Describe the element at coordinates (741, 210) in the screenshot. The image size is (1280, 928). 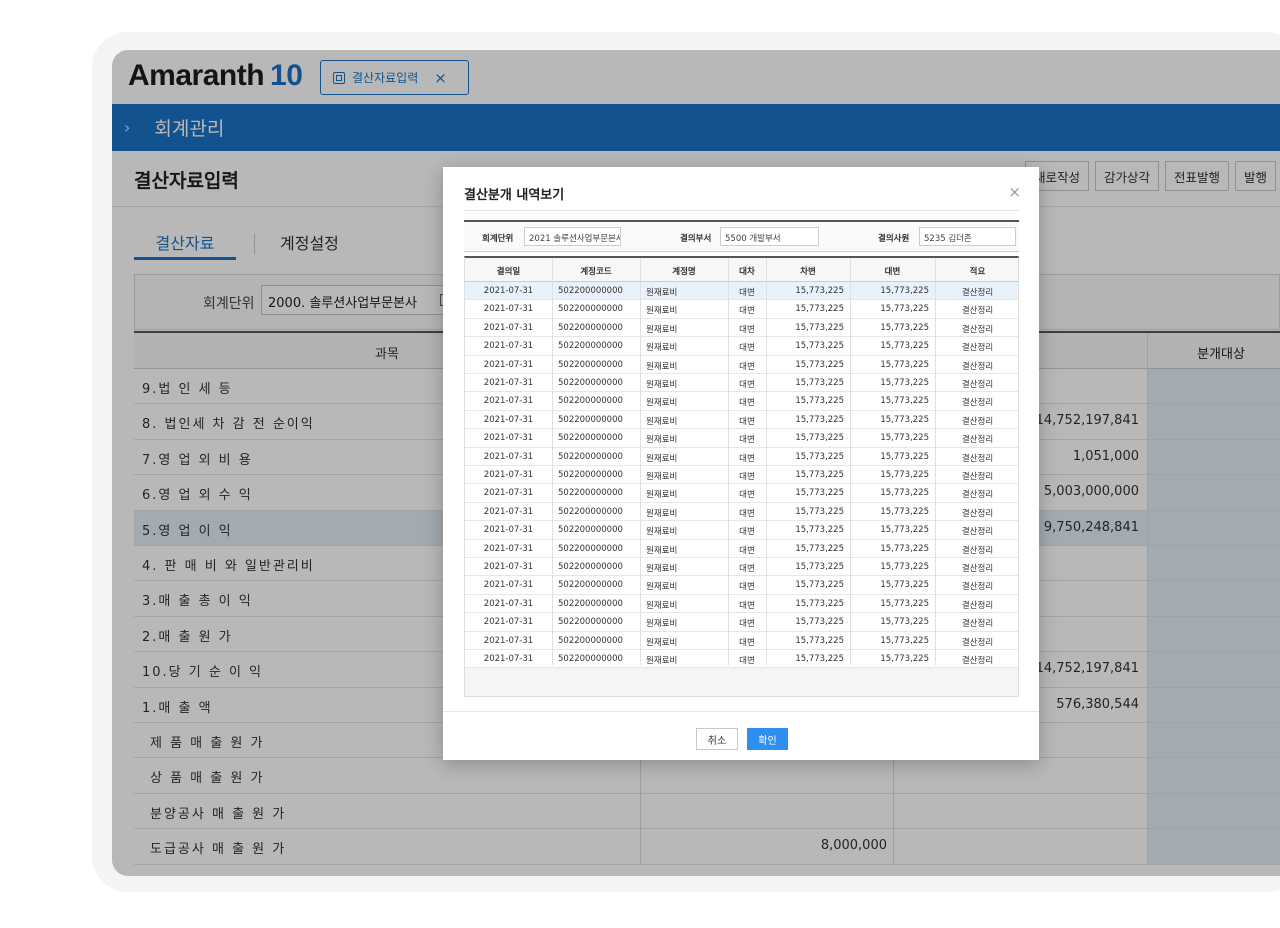
I see `modal-divider` at that location.